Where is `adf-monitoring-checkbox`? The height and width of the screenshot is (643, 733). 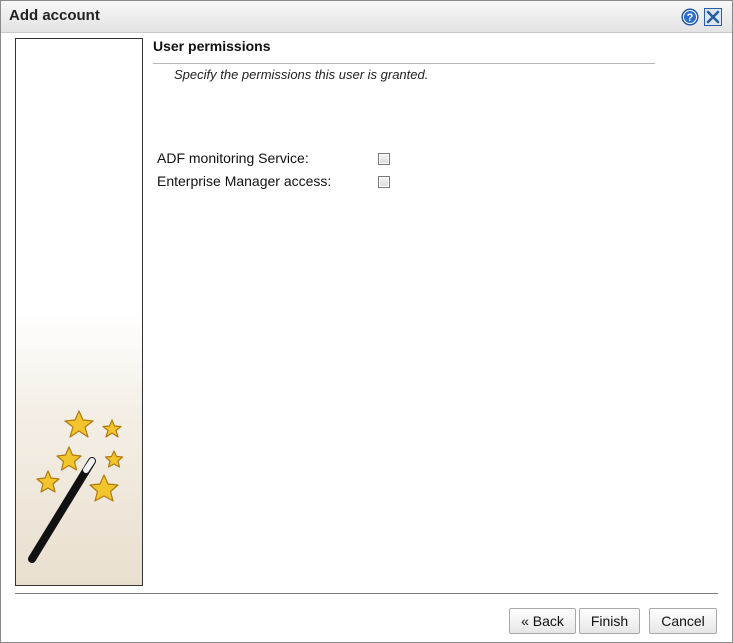 adf-monitoring-checkbox is located at coordinates (384, 159).